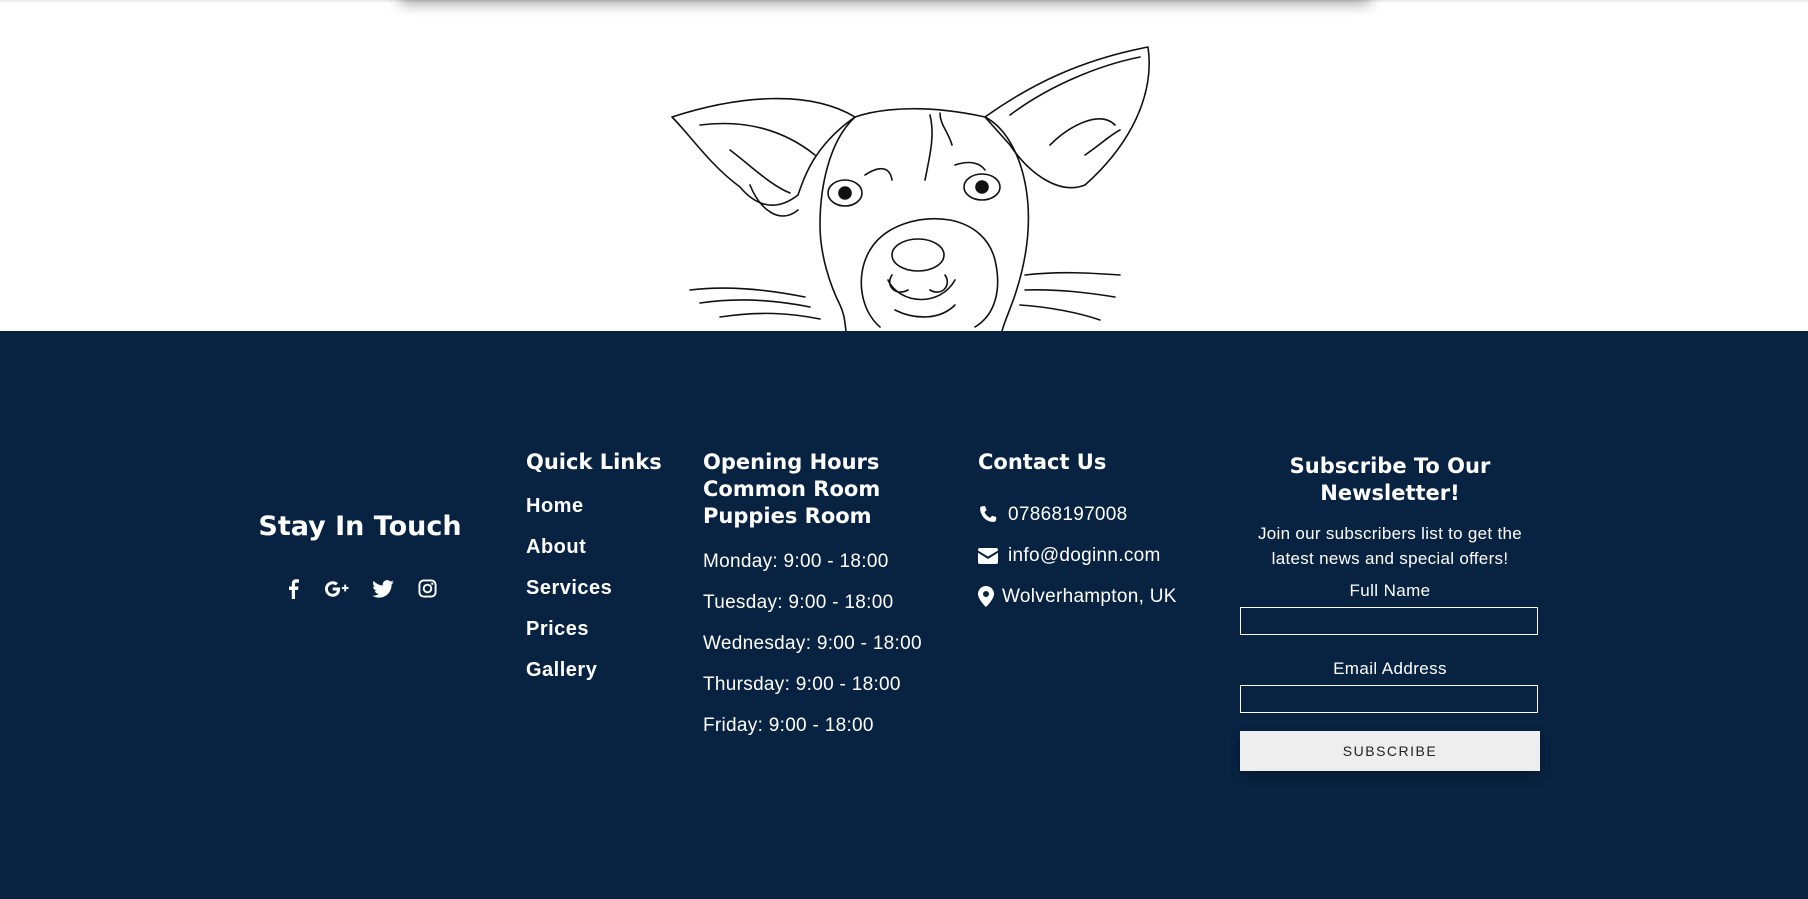 The image size is (1808, 899). I want to click on social-links, so click(360, 588).